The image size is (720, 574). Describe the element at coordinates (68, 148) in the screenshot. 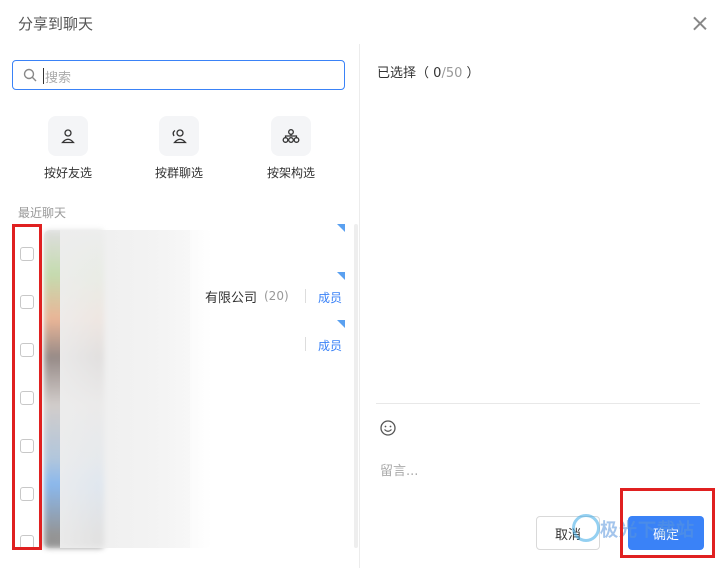

I see `filter-by-friends: 按好友选` at that location.